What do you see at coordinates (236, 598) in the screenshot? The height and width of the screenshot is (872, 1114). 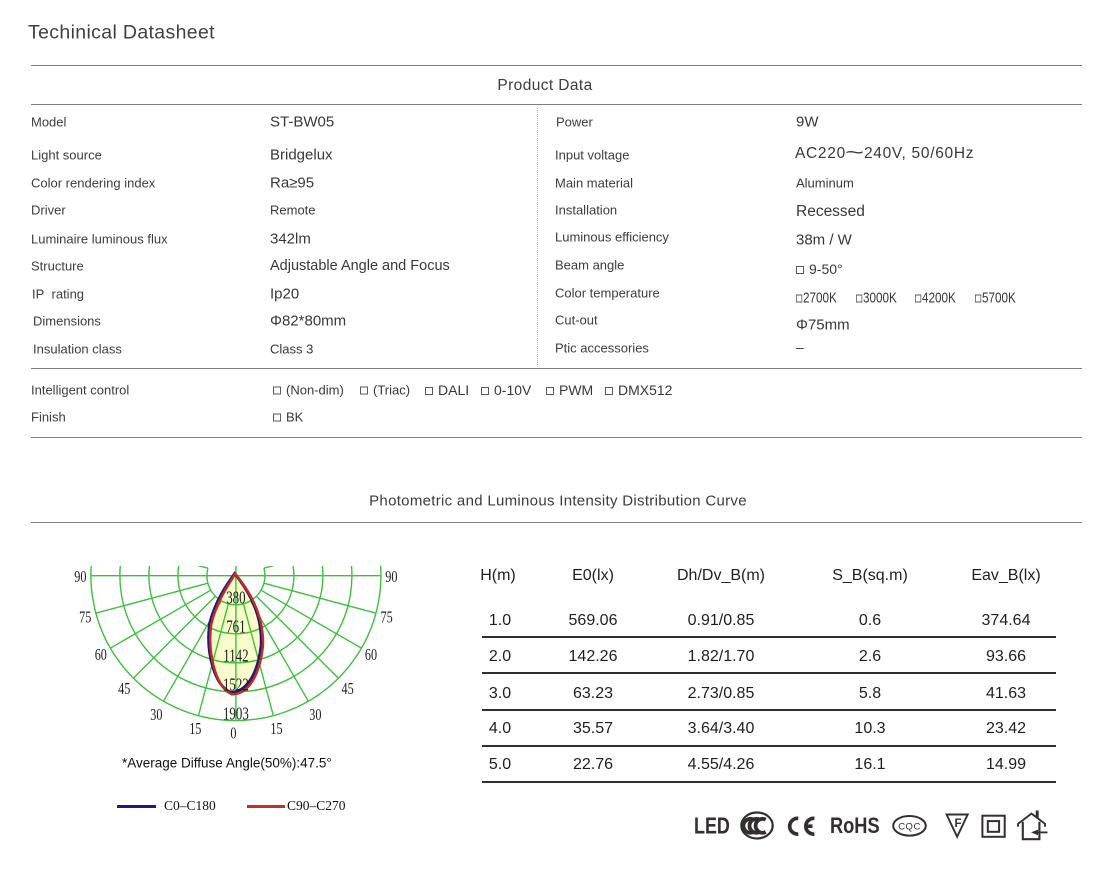 I see `svg-text: 380` at bounding box center [236, 598].